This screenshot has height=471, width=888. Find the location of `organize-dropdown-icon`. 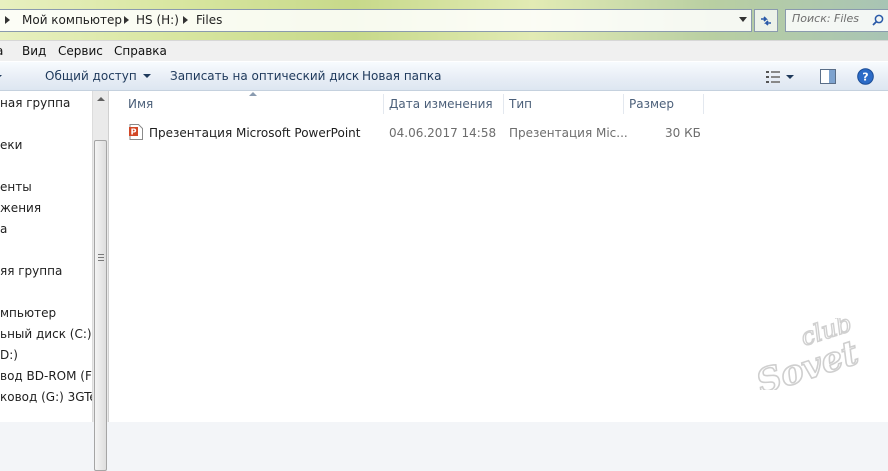

organize-dropdown-icon is located at coordinates (1, 77).